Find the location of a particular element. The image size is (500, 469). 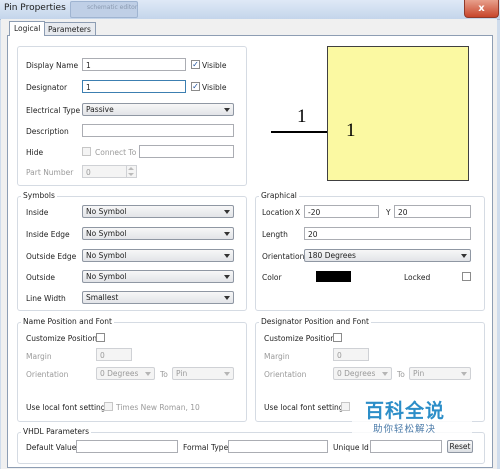

part-number-spinner is located at coordinates (130, 171).